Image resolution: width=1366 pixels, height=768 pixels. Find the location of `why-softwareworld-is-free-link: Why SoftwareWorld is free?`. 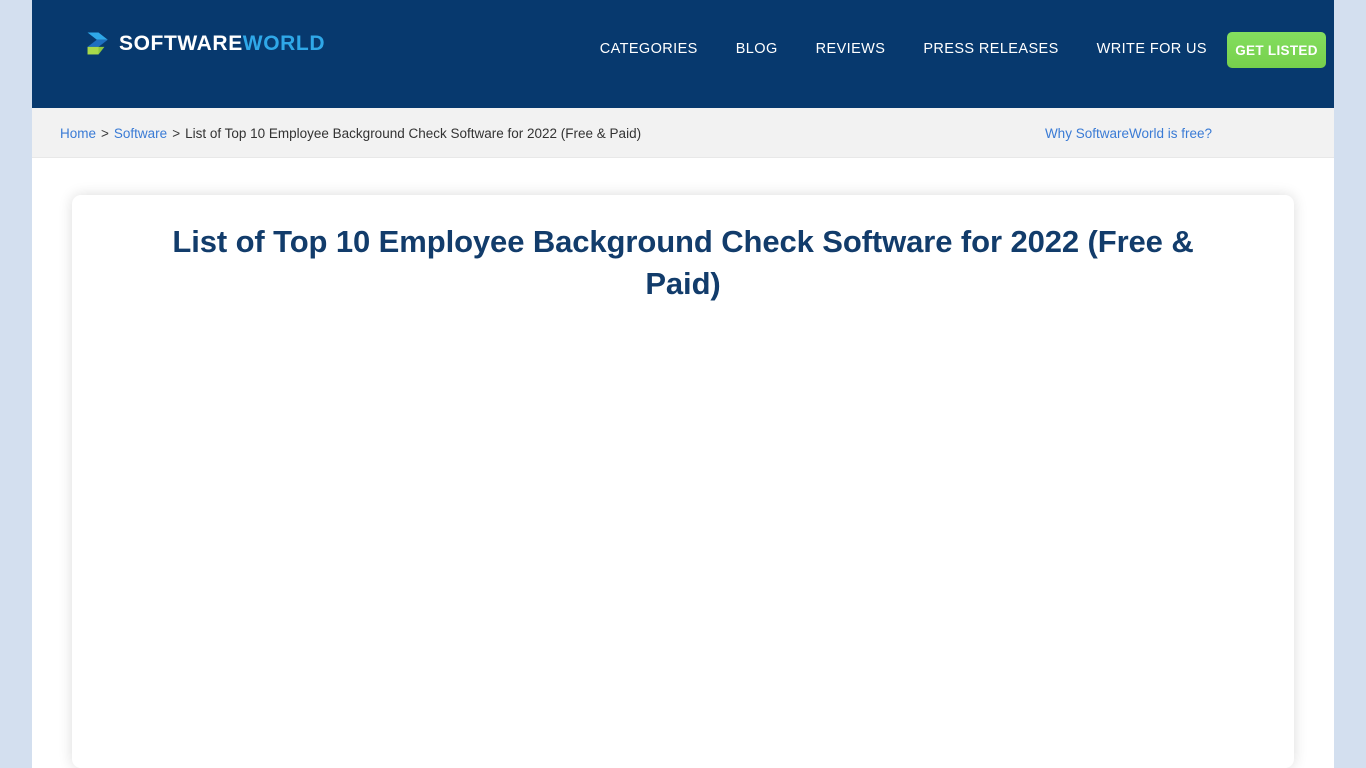

why-softwareworld-is-free-link: Why SoftwareWorld is free? is located at coordinates (1128, 133).